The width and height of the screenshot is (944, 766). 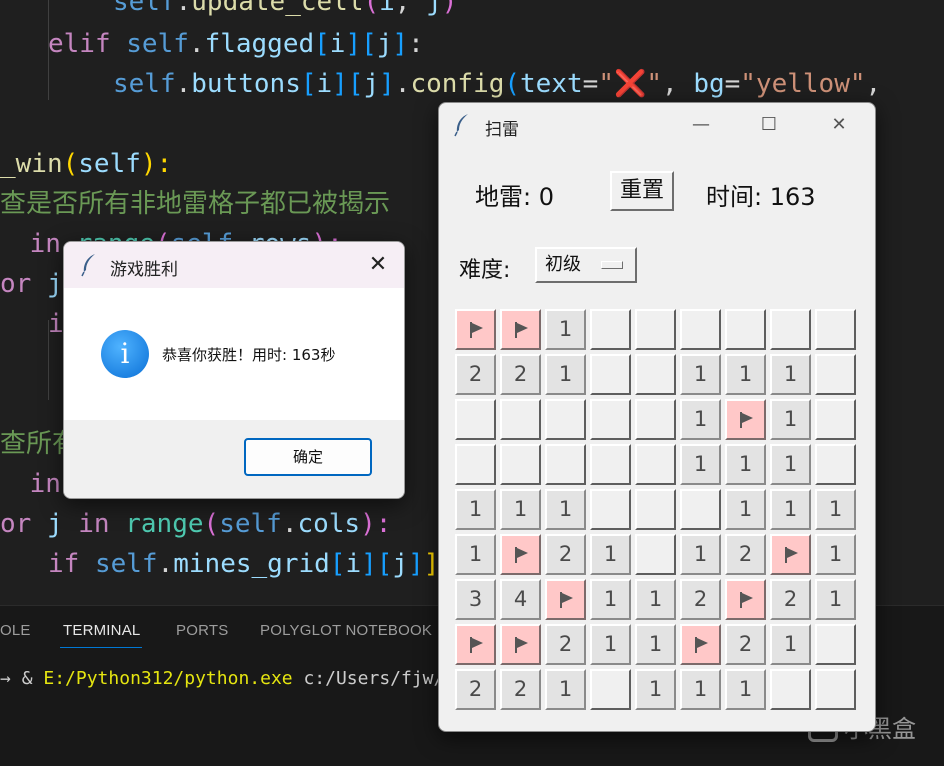 What do you see at coordinates (761, 197) in the screenshot?
I see `timer-display: 时间: 163` at bounding box center [761, 197].